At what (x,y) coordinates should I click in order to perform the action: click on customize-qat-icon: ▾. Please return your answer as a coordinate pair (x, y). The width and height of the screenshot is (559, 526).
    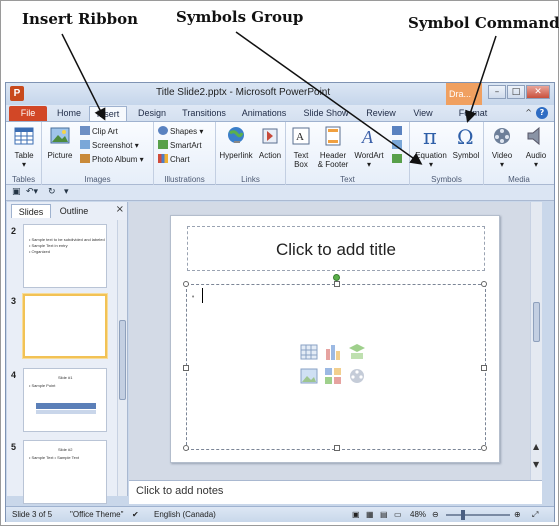
    Looking at the image, I should click on (66, 192).